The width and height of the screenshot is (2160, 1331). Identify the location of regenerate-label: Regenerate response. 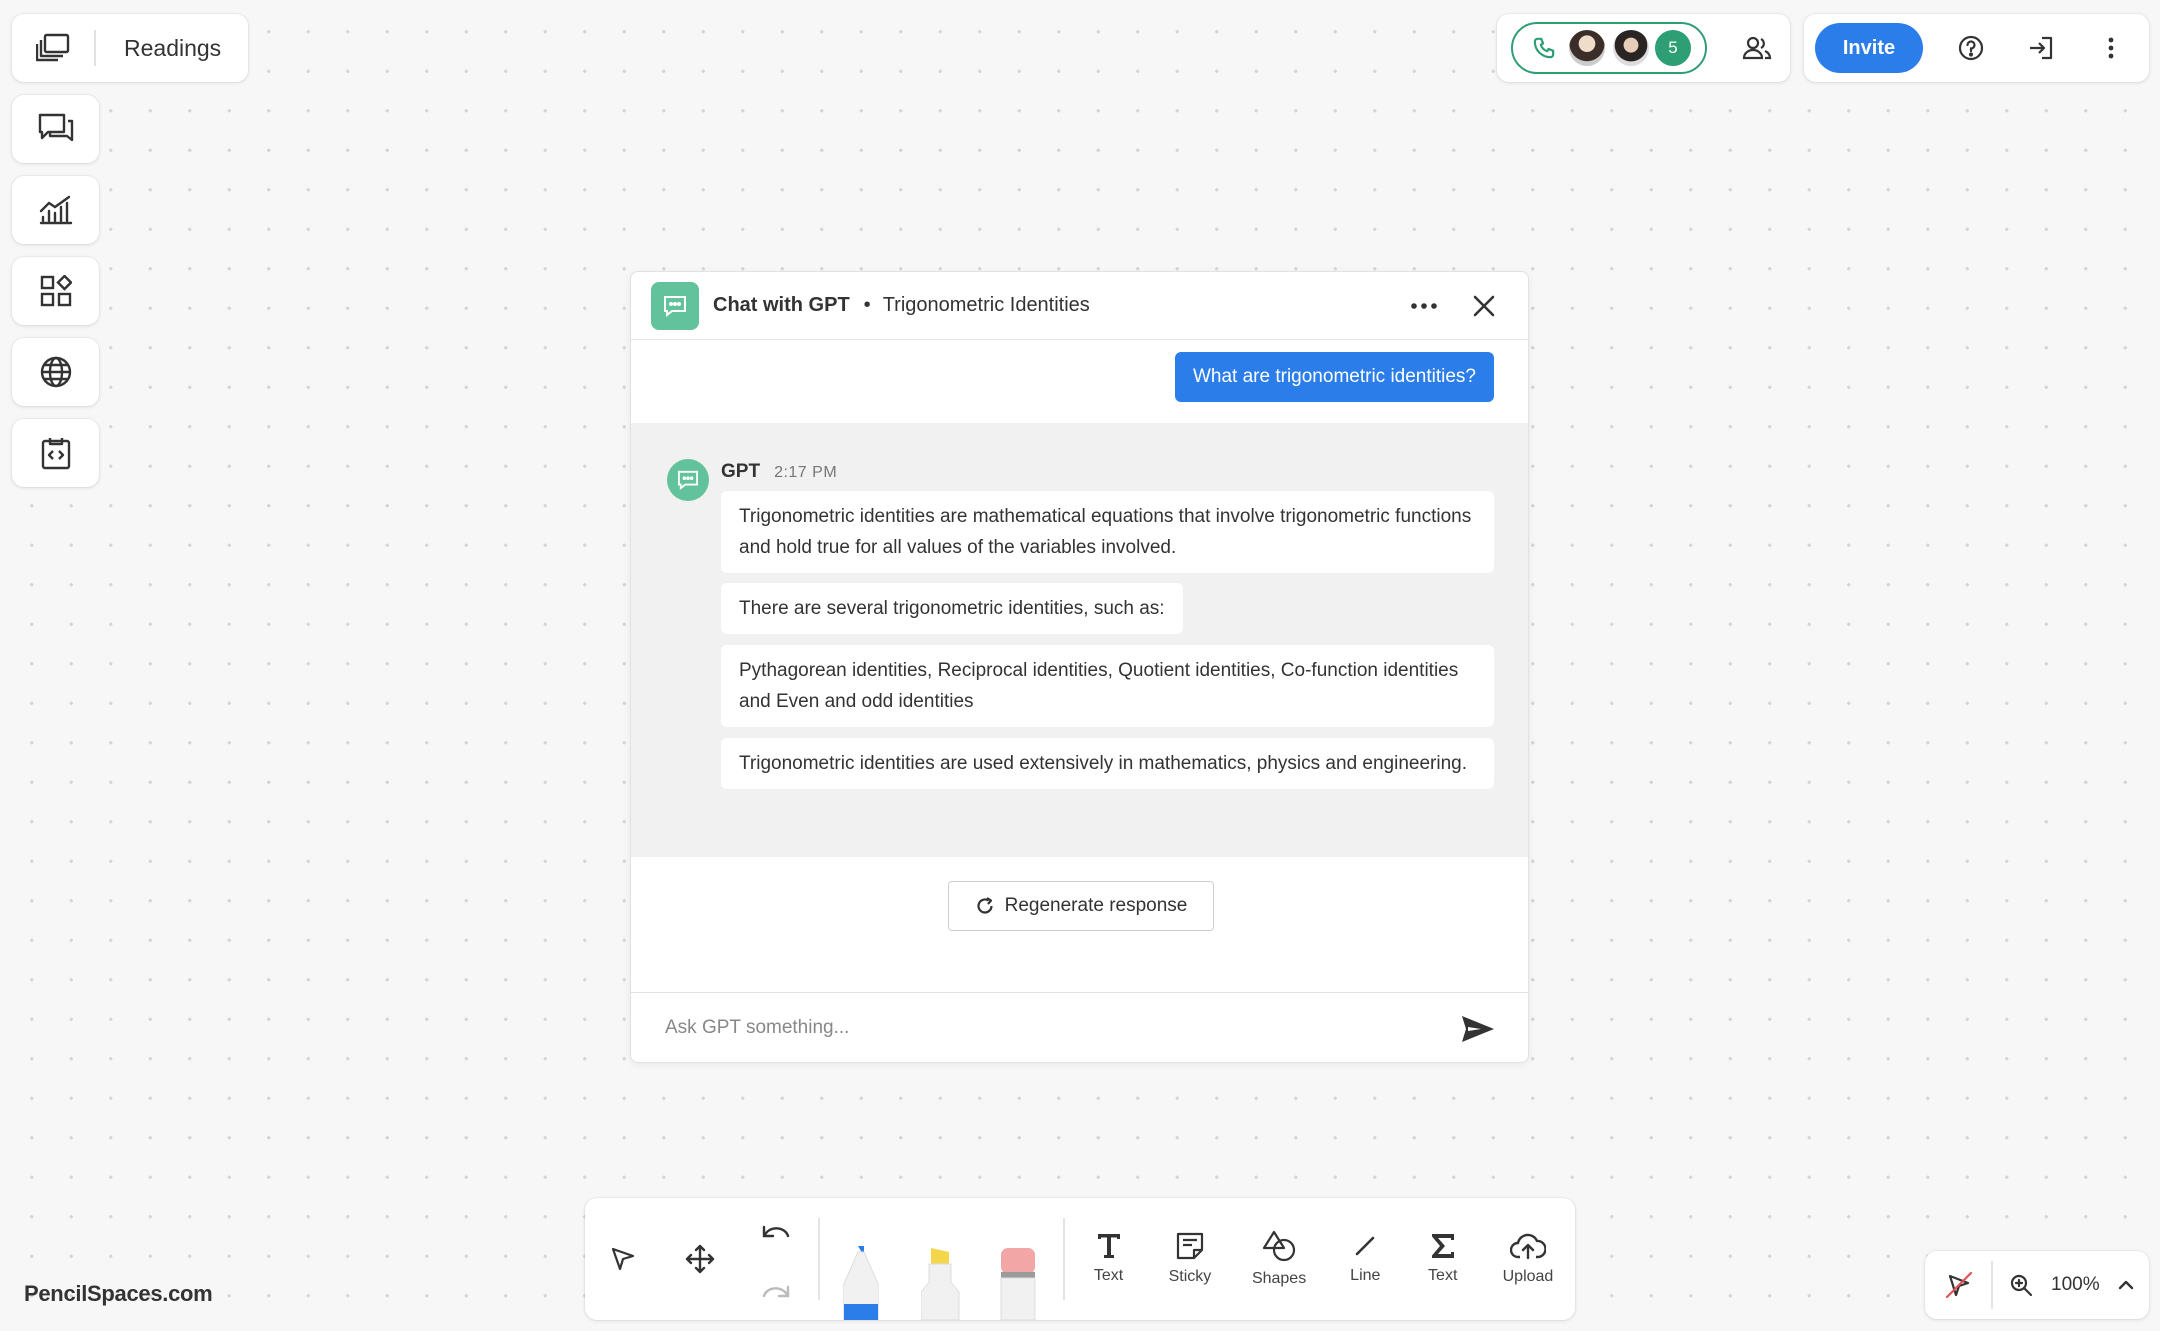
(1096, 905).